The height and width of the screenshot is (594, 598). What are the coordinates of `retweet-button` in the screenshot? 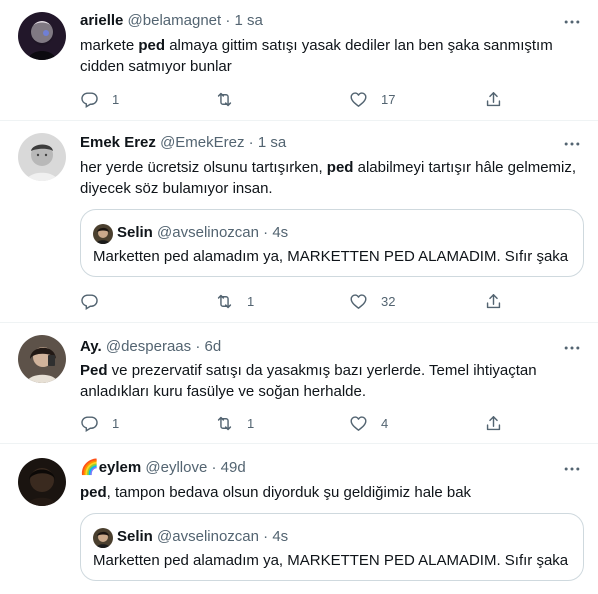 It's located at (231, 99).